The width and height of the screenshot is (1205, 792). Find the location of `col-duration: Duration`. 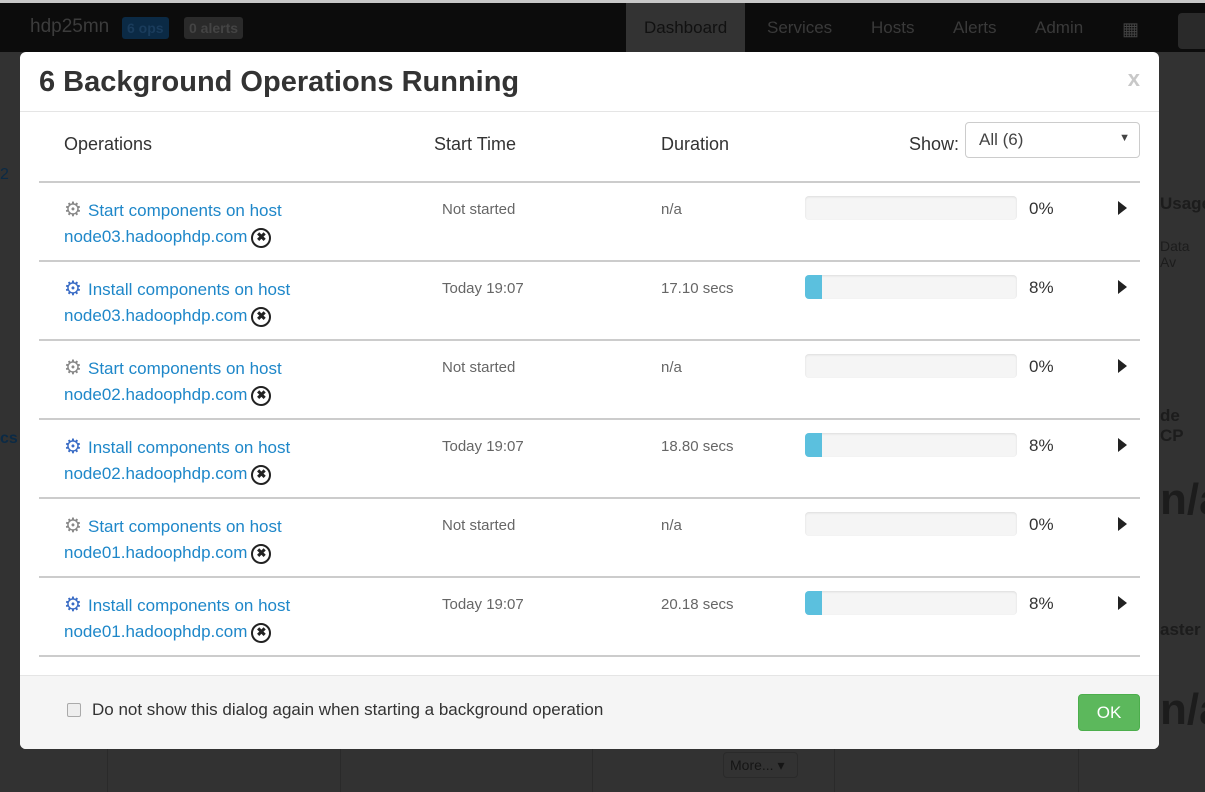

col-duration: Duration is located at coordinates (695, 144).